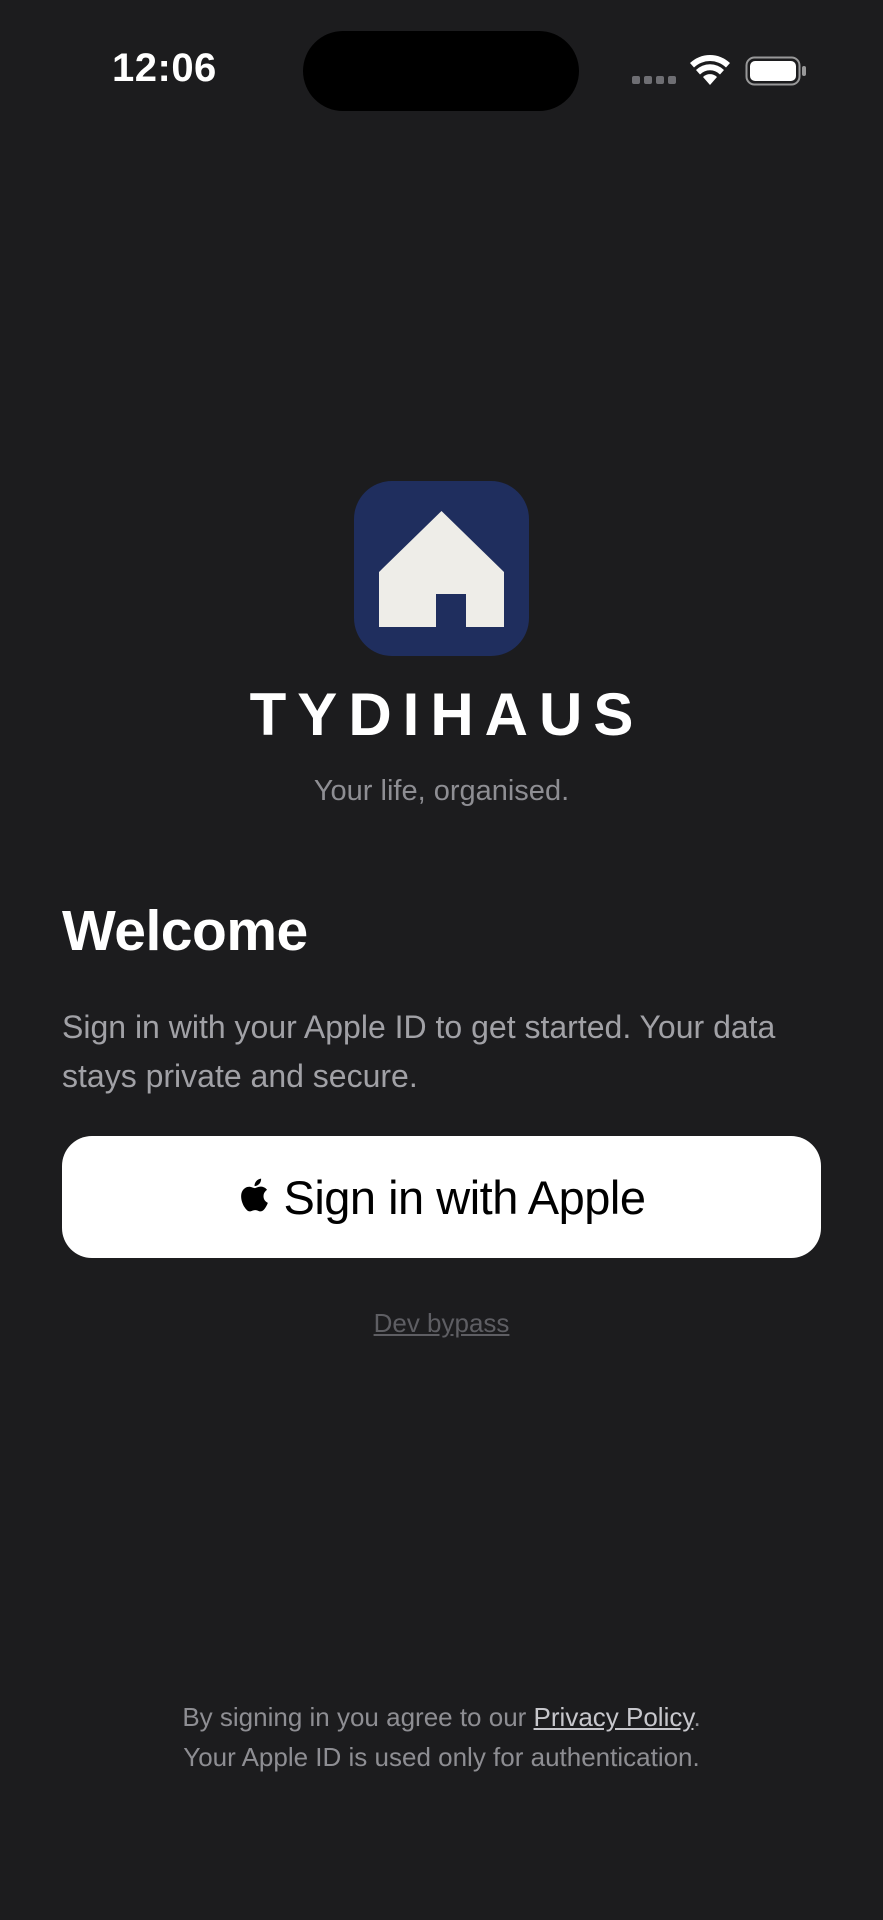 The image size is (883, 1920). I want to click on status-bar: 12:06, so click(441, 70).